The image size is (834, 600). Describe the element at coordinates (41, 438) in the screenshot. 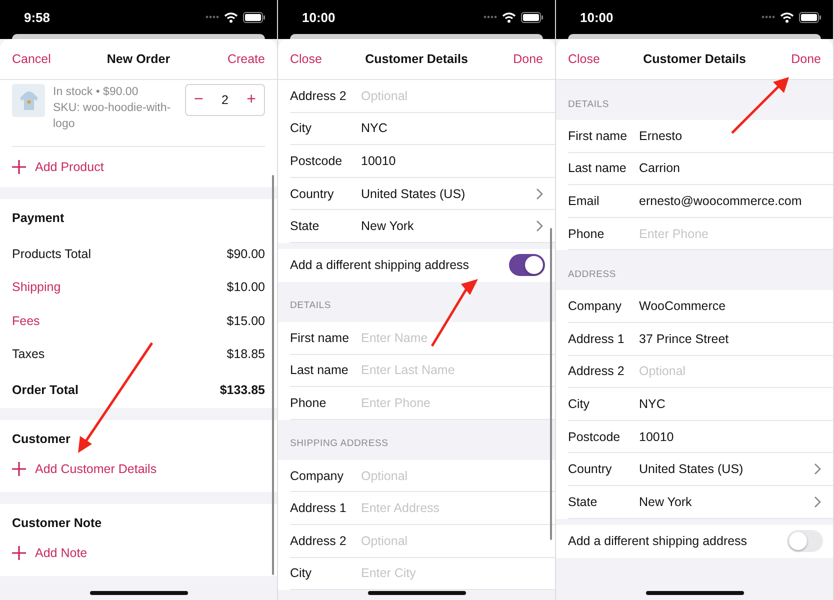

I see `section-title: Customer` at that location.